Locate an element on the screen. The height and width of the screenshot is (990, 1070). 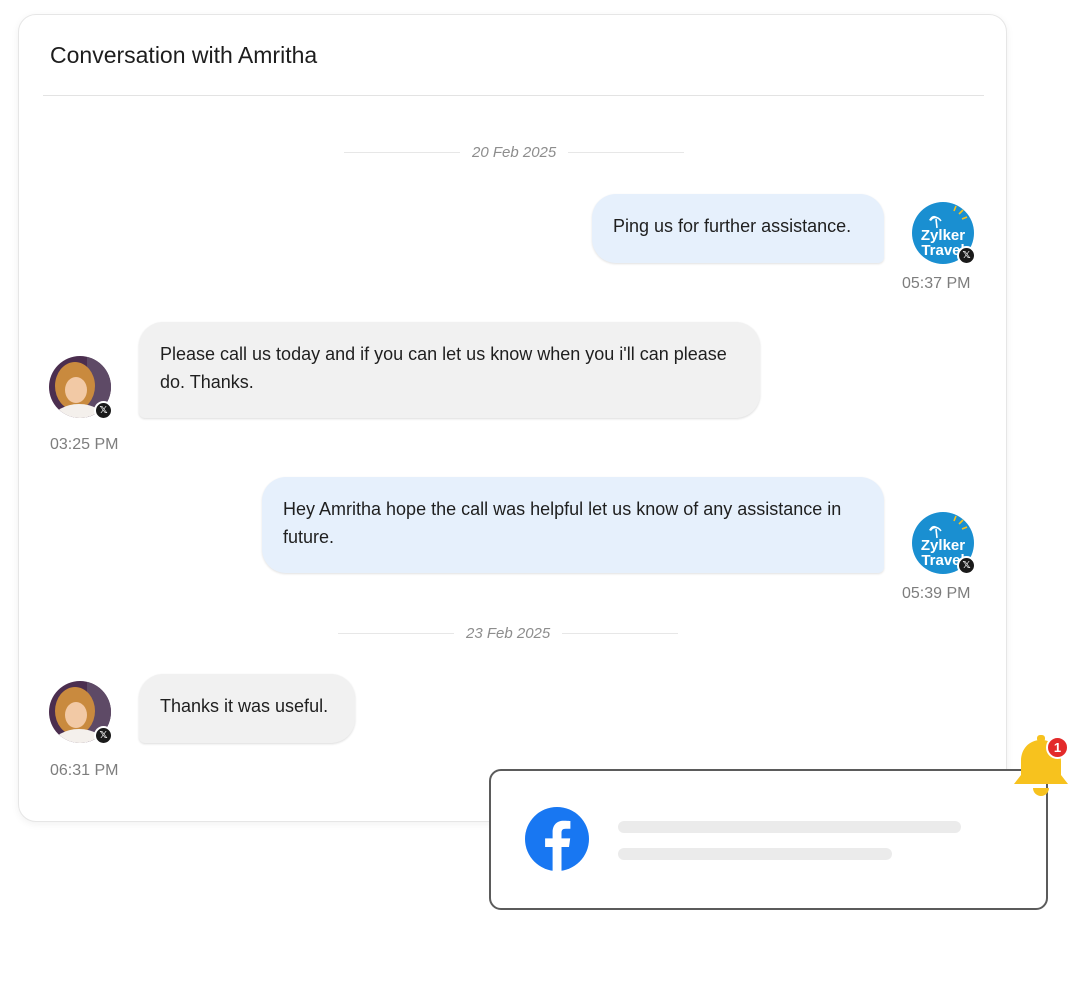
message-time: 05:37 PM is located at coordinates (936, 283).